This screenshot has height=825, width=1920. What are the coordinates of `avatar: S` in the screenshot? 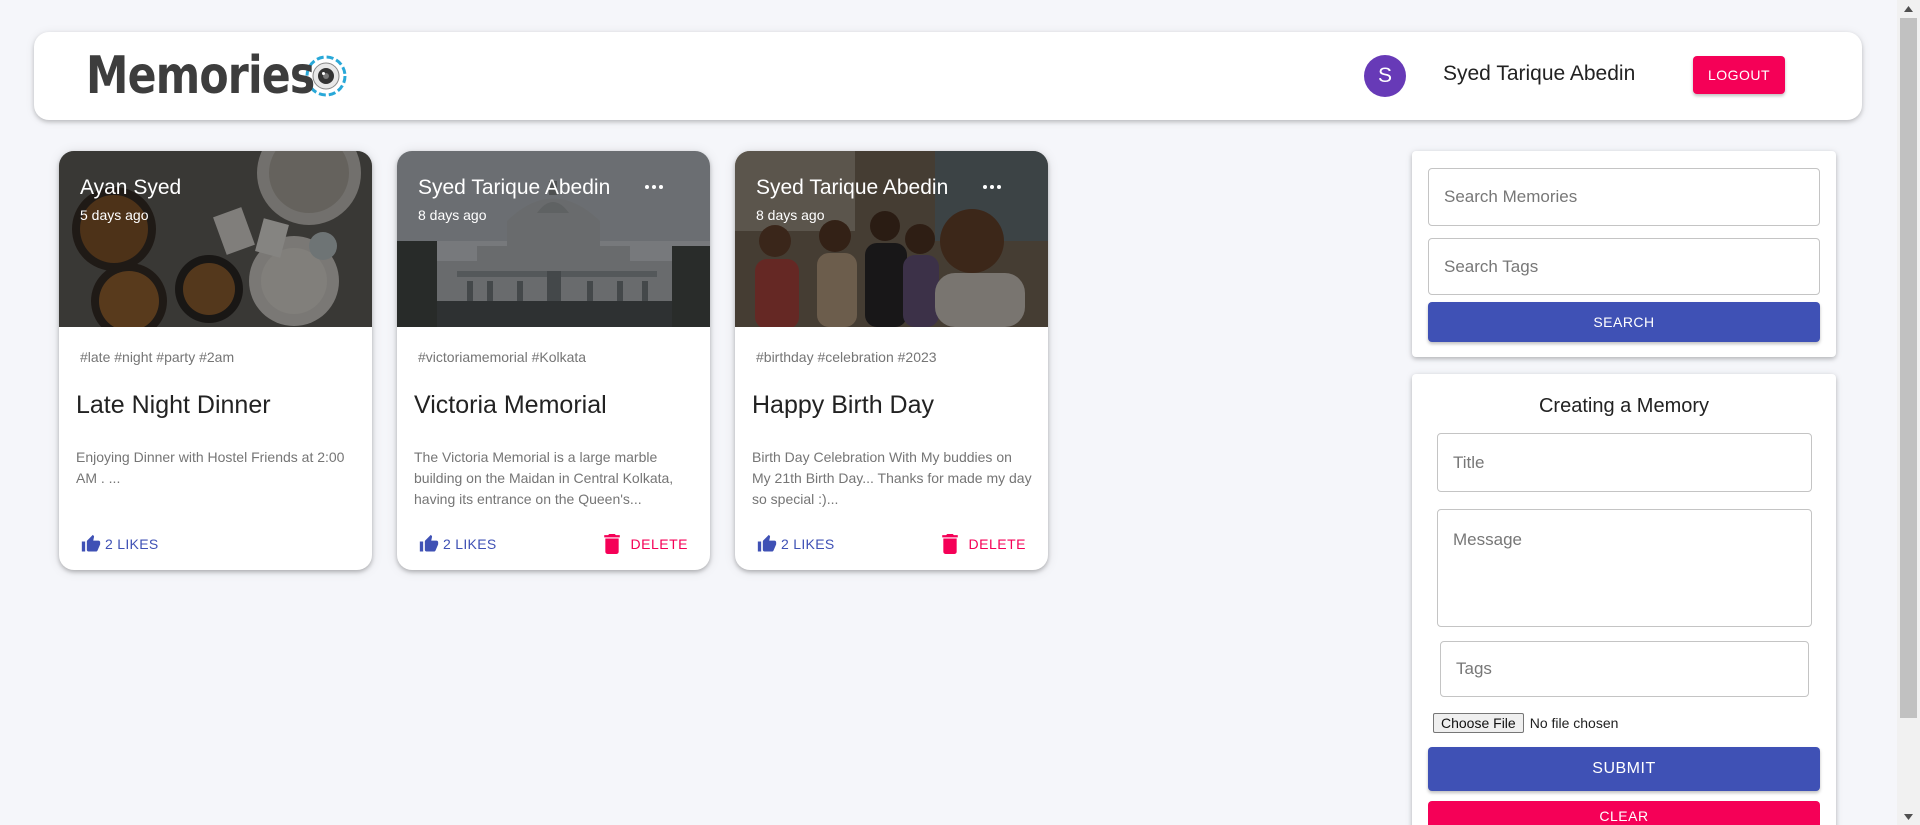 It's located at (1385, 76).